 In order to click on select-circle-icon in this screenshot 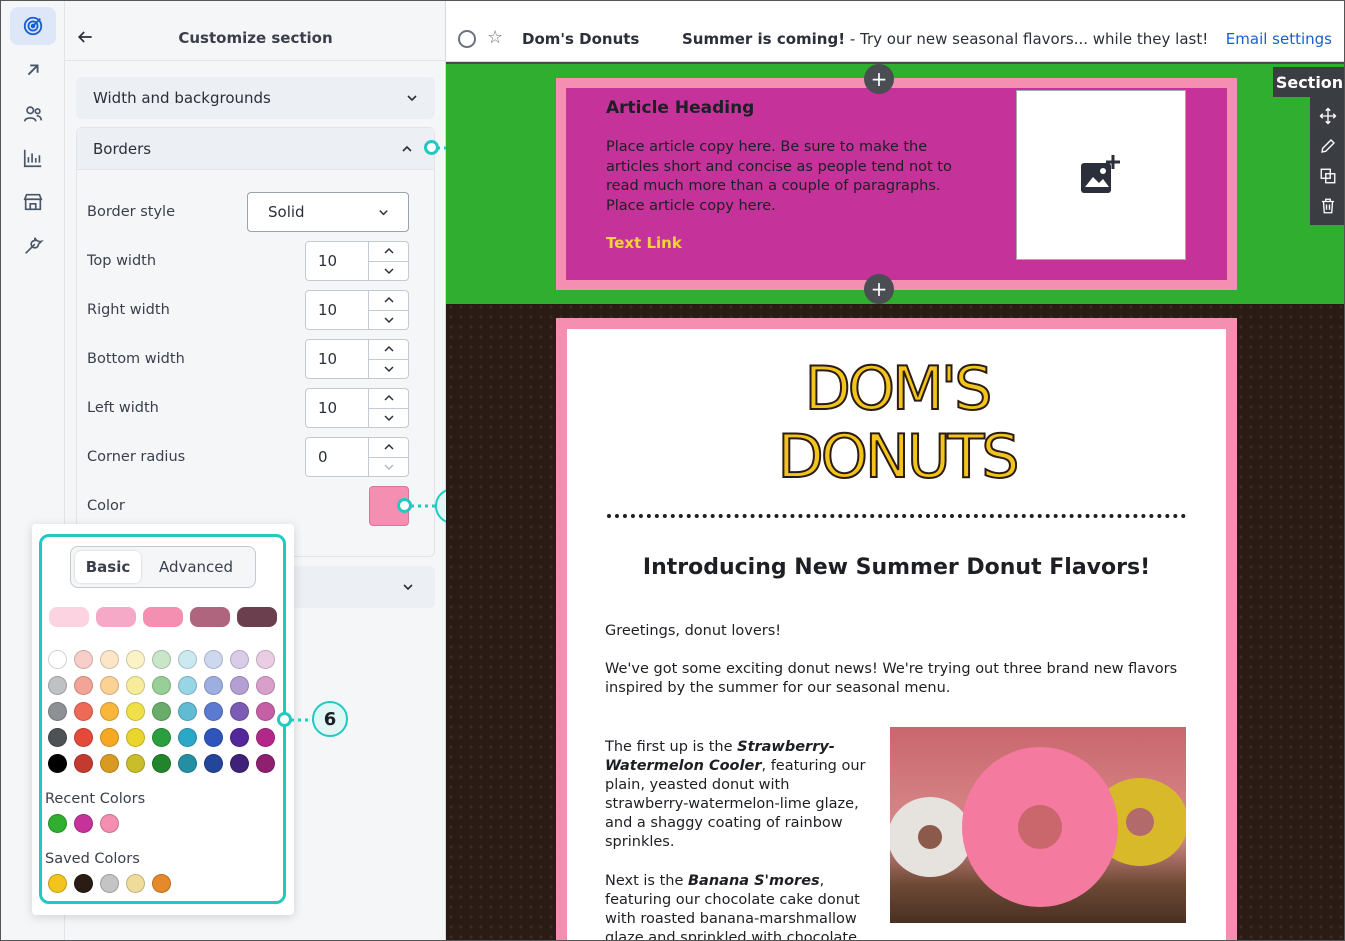, I will do `click(467, 39)`.